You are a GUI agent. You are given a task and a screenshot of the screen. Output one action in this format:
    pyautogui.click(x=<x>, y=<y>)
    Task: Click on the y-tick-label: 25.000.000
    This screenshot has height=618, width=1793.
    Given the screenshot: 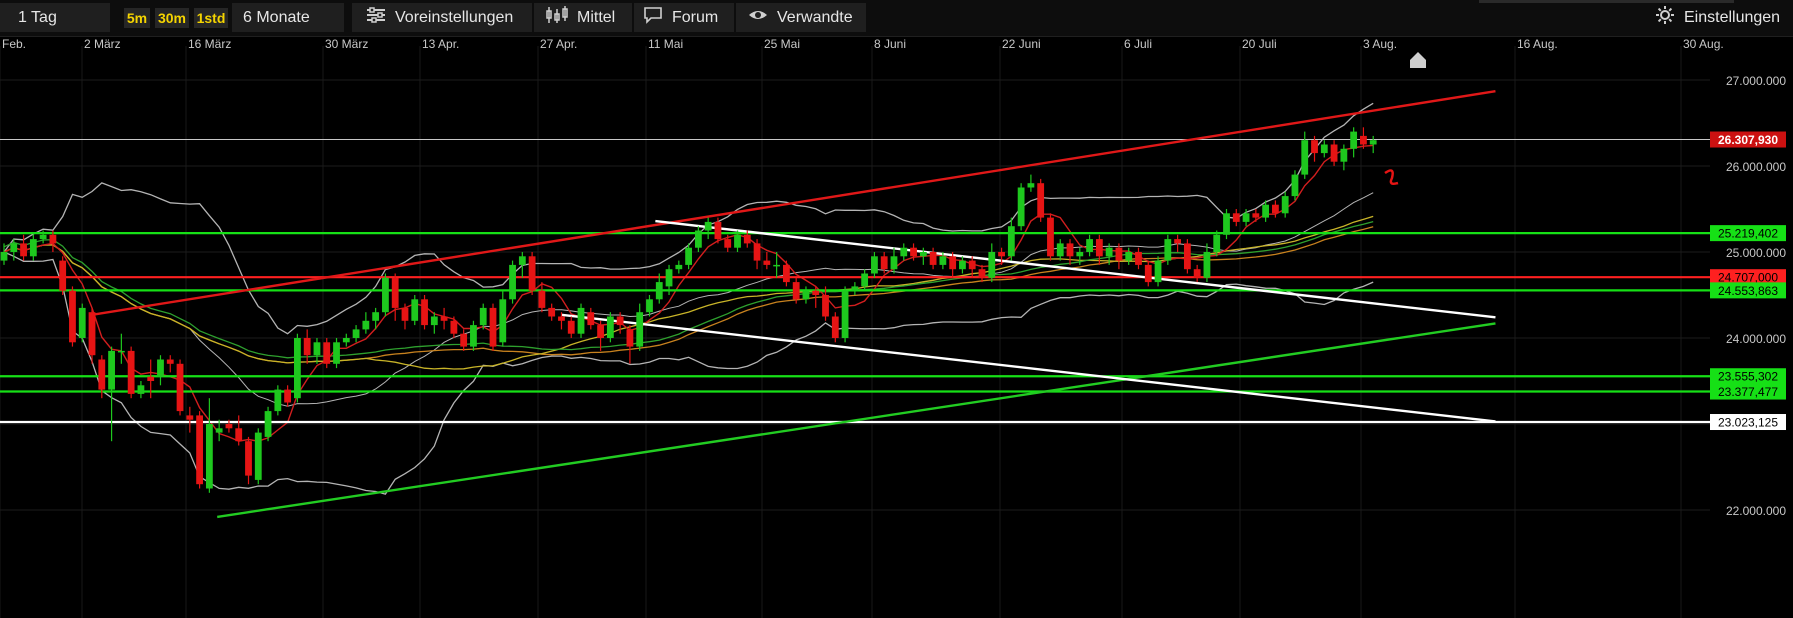 What is the action you would take?
    pyautogui.click(x=1756, y=253)
    